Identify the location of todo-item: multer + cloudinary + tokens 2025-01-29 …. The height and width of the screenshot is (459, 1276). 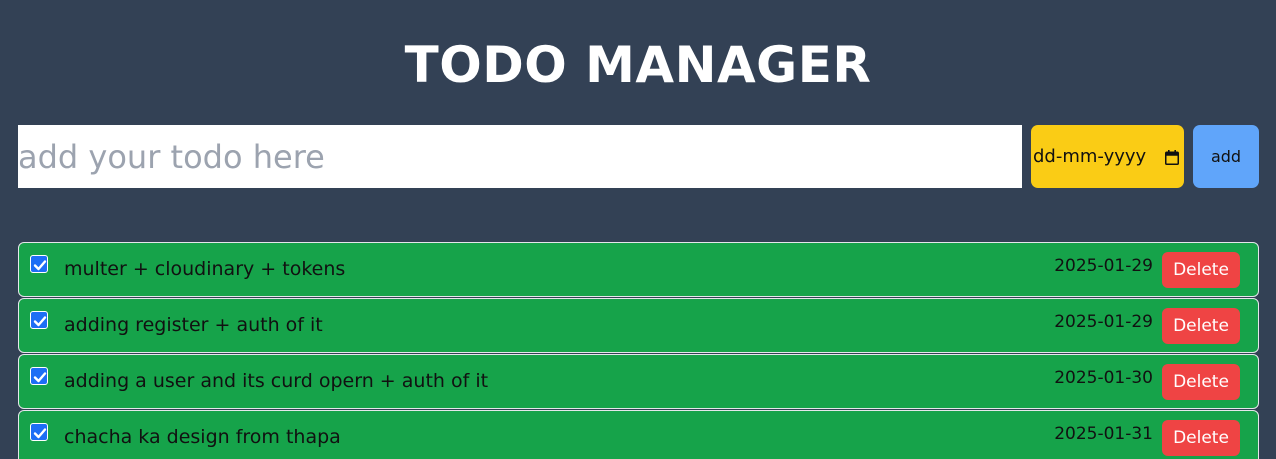
(638, 269).